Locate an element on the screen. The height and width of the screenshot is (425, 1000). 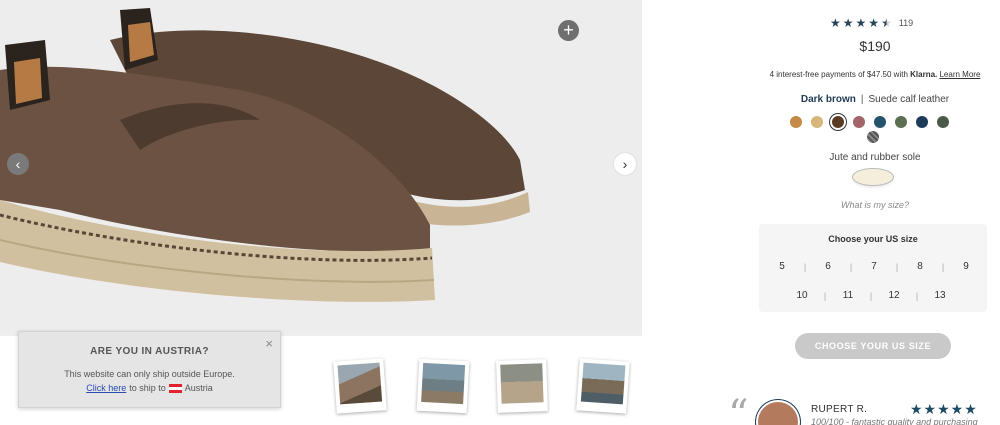
review-stars-icon: ★★★★★ is located at coordinates (944, 409).